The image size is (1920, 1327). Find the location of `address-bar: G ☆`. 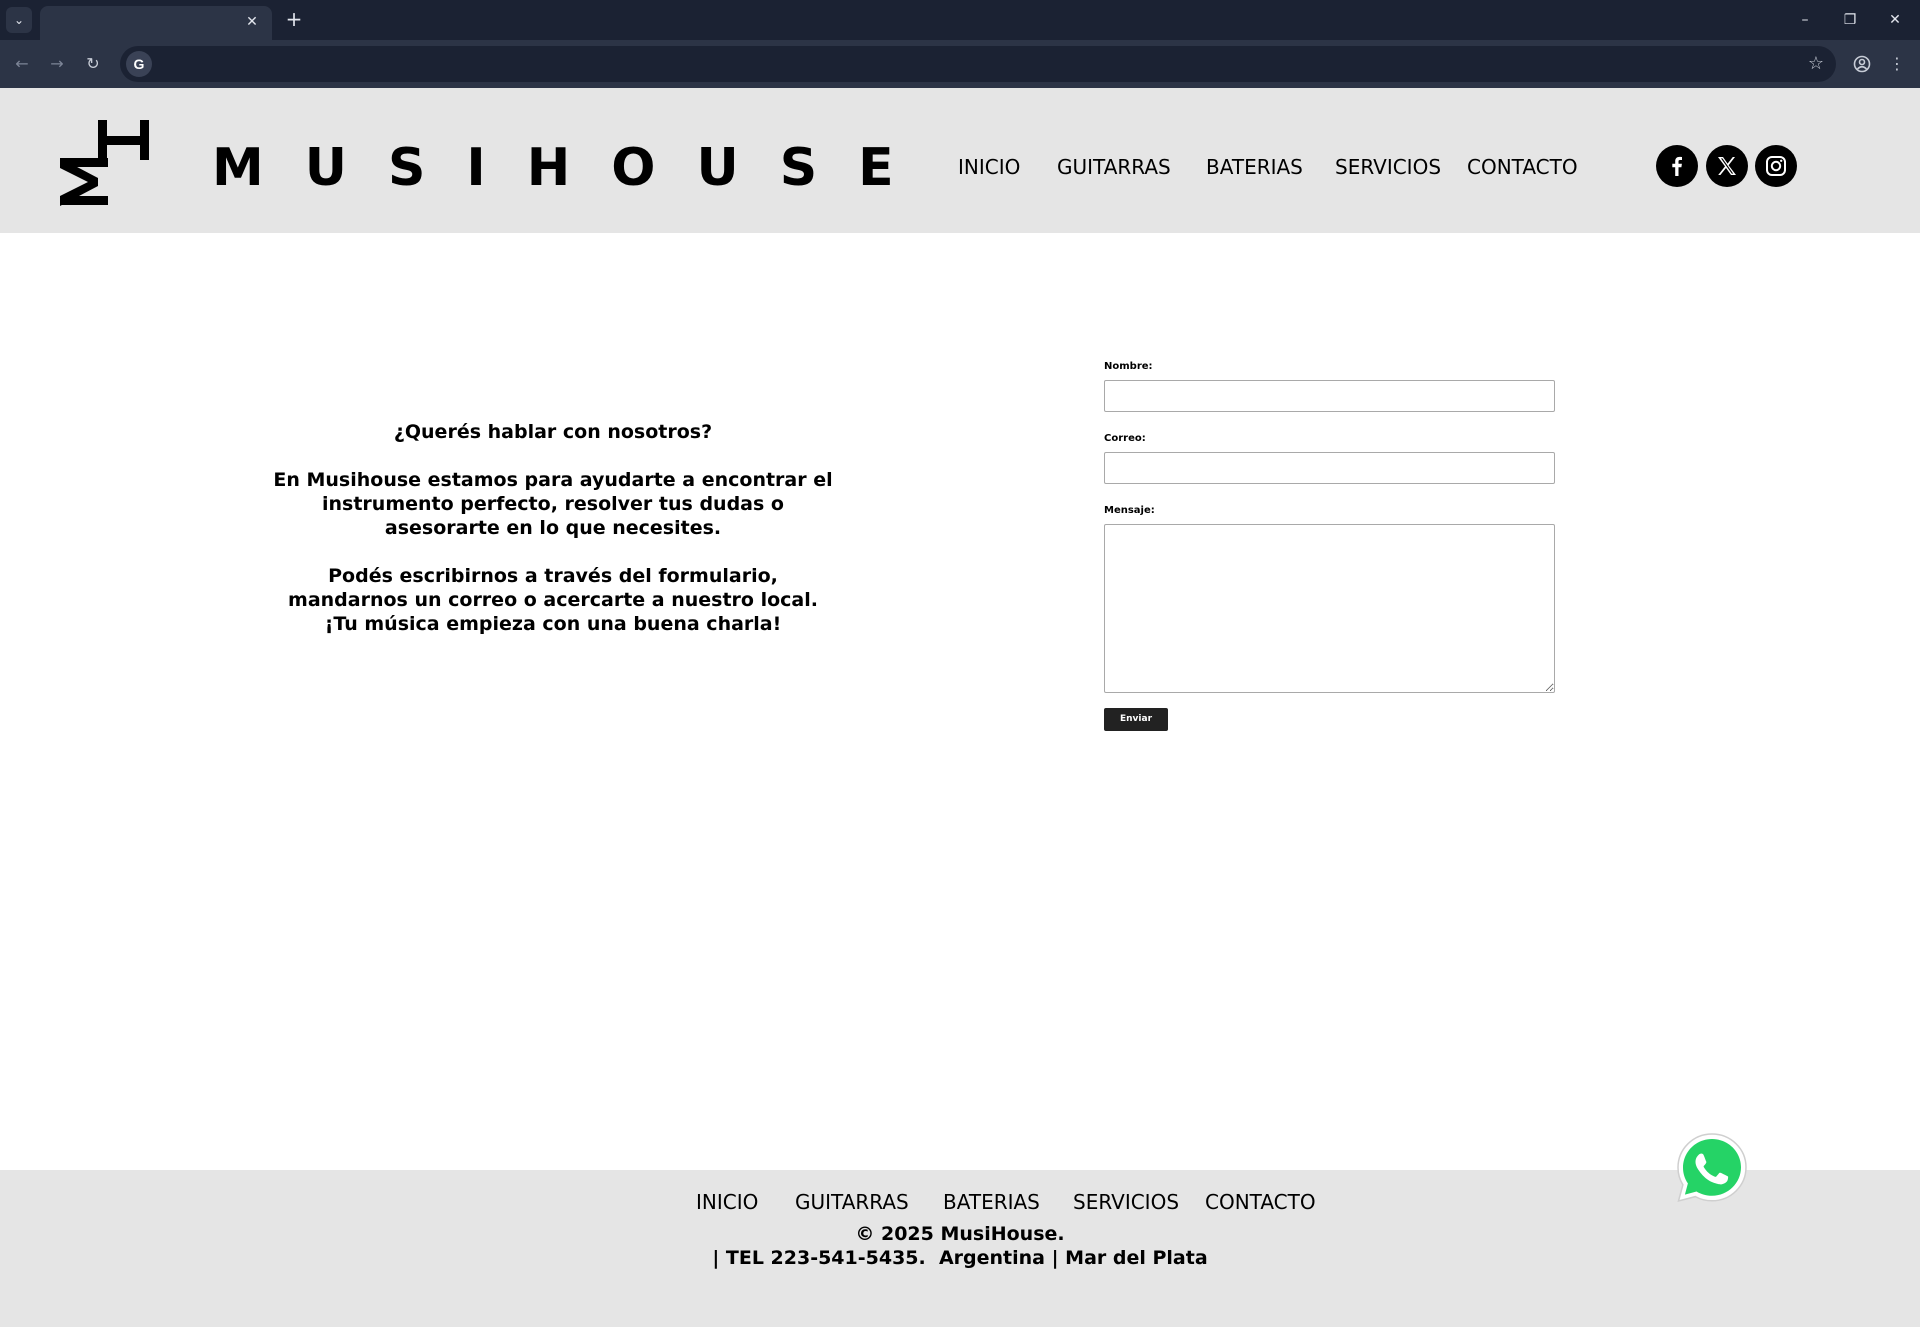

address-bar: G ☆ is located at coordinates (978, 64).